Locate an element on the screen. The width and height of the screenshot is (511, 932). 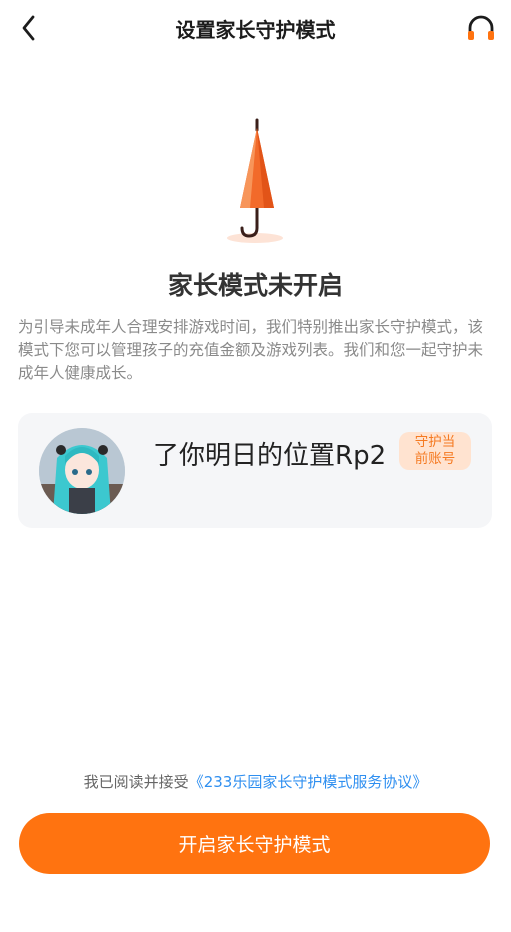
umbrella-icon is located at coordinates (255, 180).